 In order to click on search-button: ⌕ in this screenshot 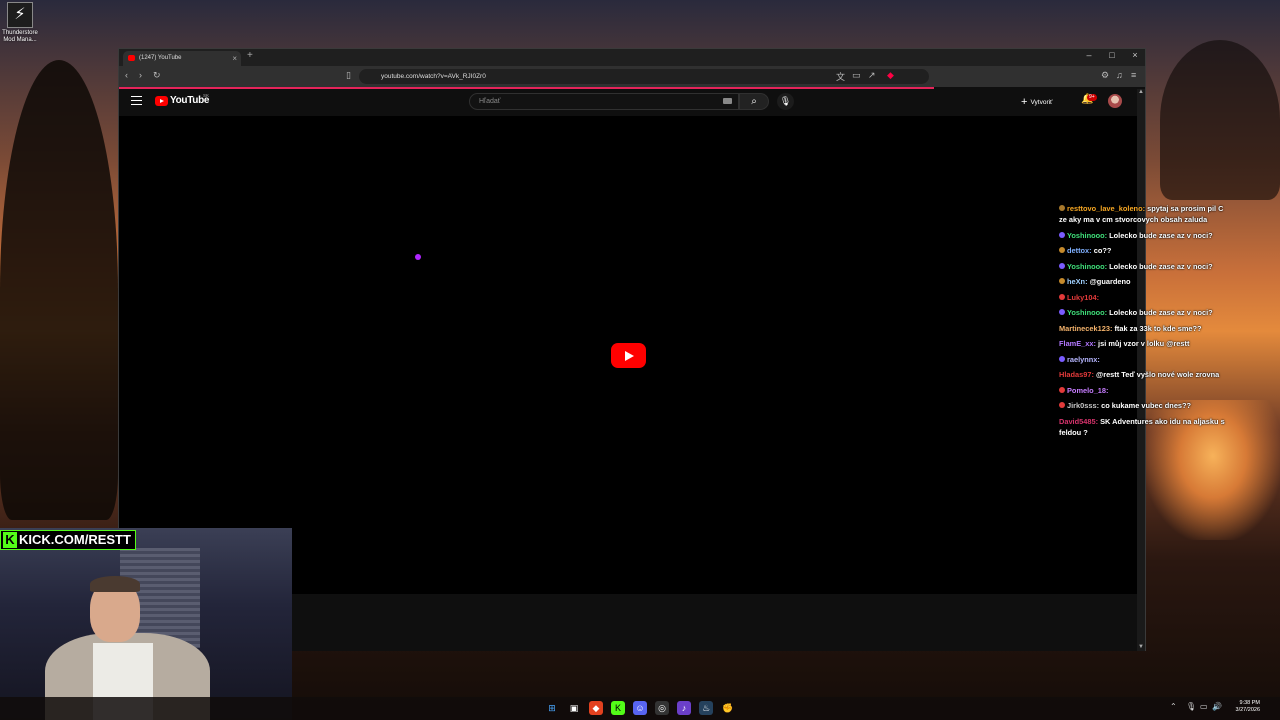, I will do `click(754, 101)`.